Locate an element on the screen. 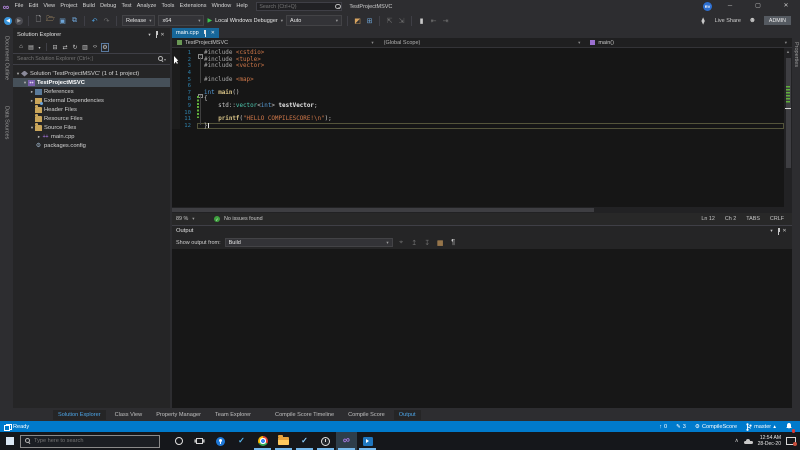  chevron-down-icon: ▾ is located at coordinates (18, 74).